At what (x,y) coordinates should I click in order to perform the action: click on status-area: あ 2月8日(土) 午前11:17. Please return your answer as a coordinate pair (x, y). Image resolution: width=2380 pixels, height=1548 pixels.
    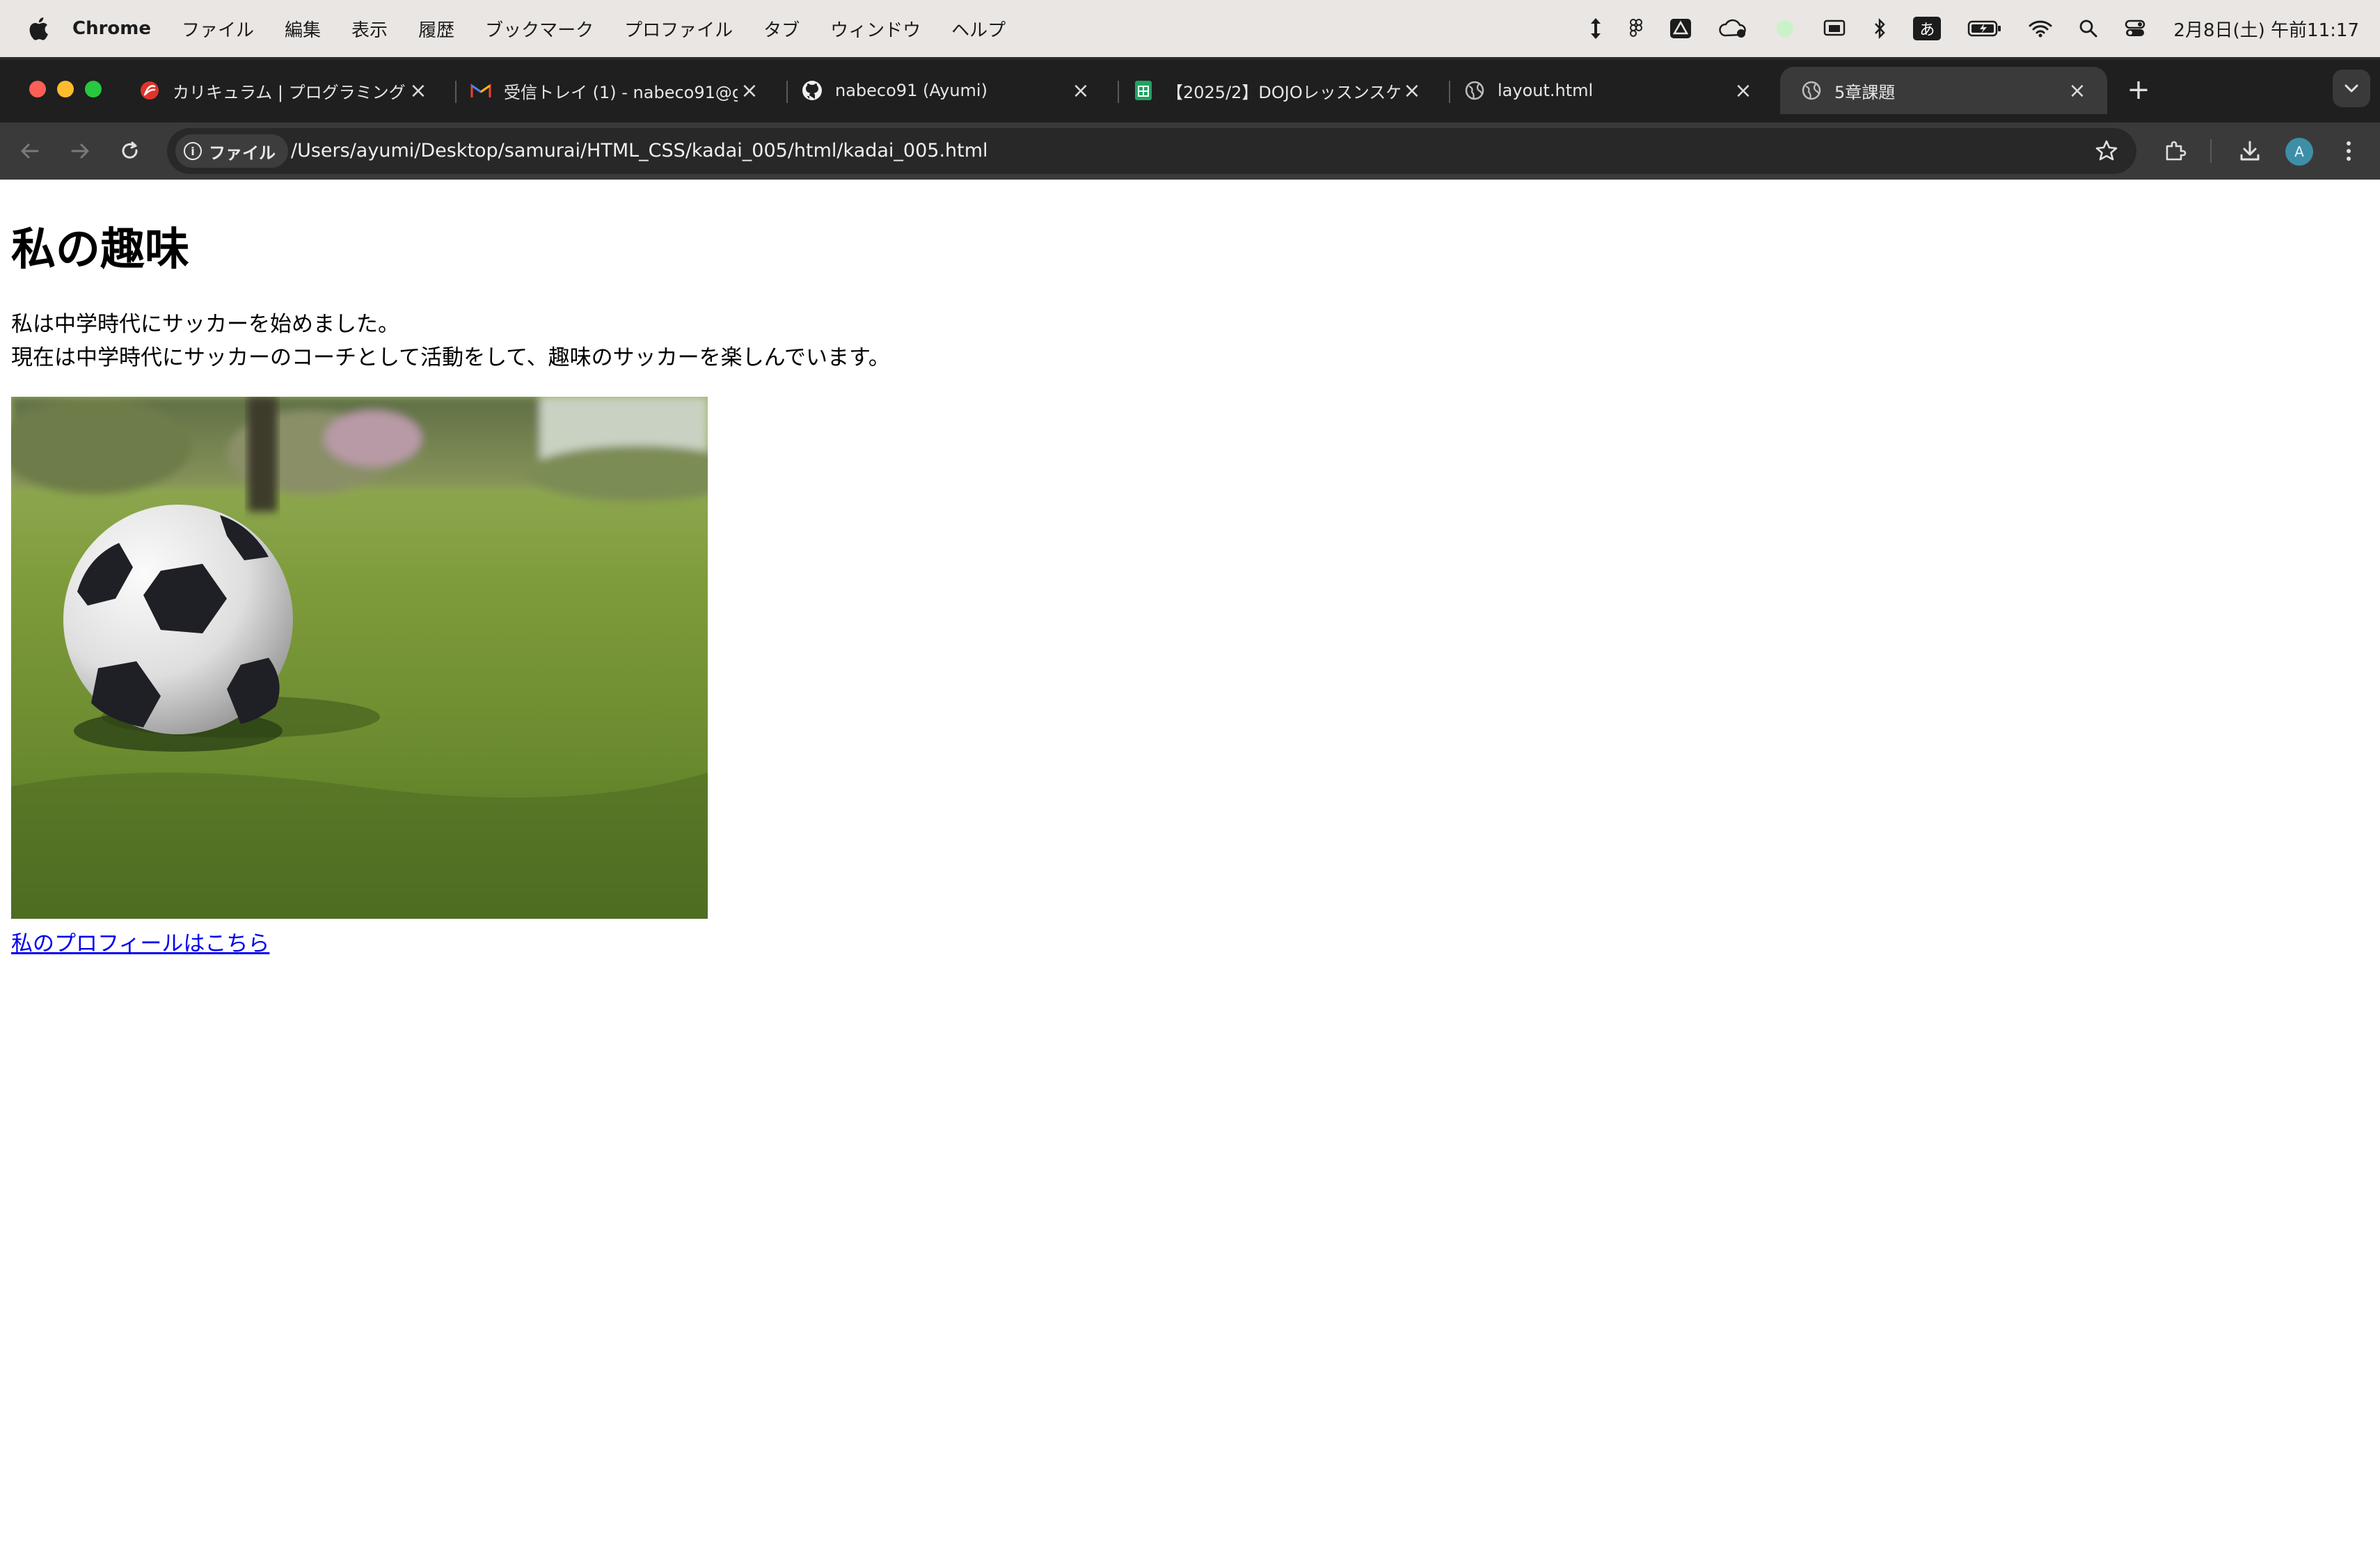
    Looking at the image, I should click on (1961, 28).